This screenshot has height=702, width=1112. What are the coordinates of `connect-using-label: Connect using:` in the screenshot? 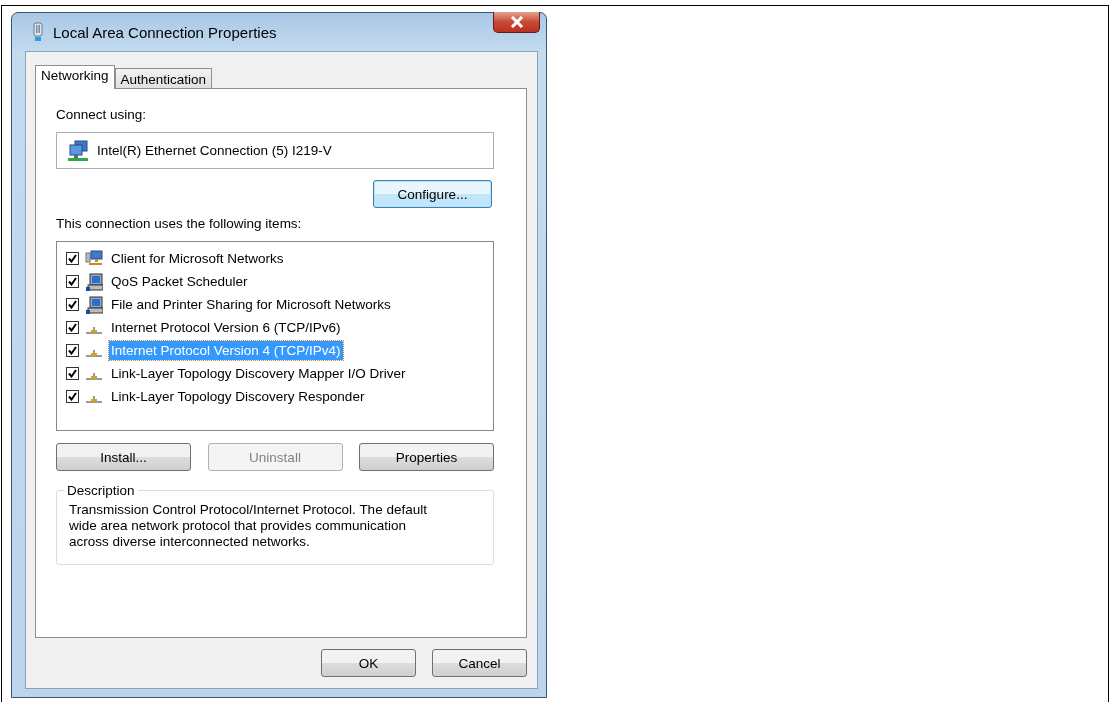 It's located at (102, 115).